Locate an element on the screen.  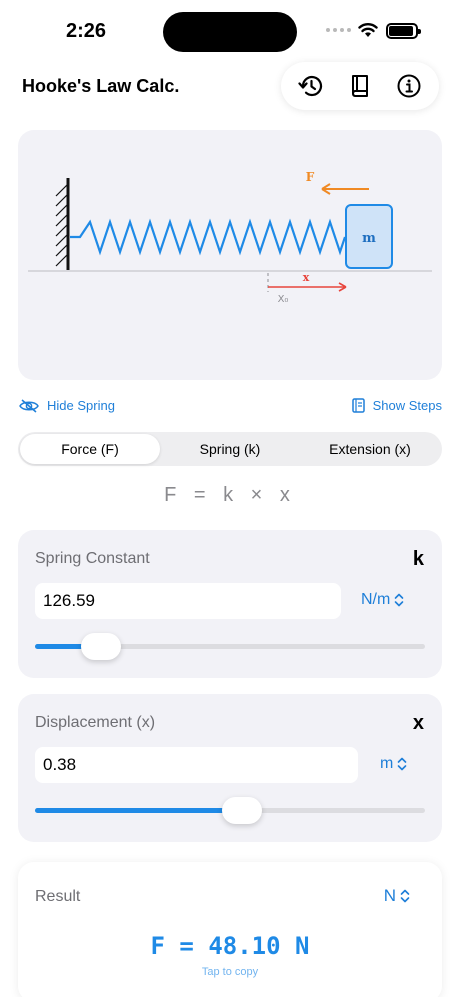
displacement-card: Displacement (x) x 0.38 m is located at coordinates (230, 768).